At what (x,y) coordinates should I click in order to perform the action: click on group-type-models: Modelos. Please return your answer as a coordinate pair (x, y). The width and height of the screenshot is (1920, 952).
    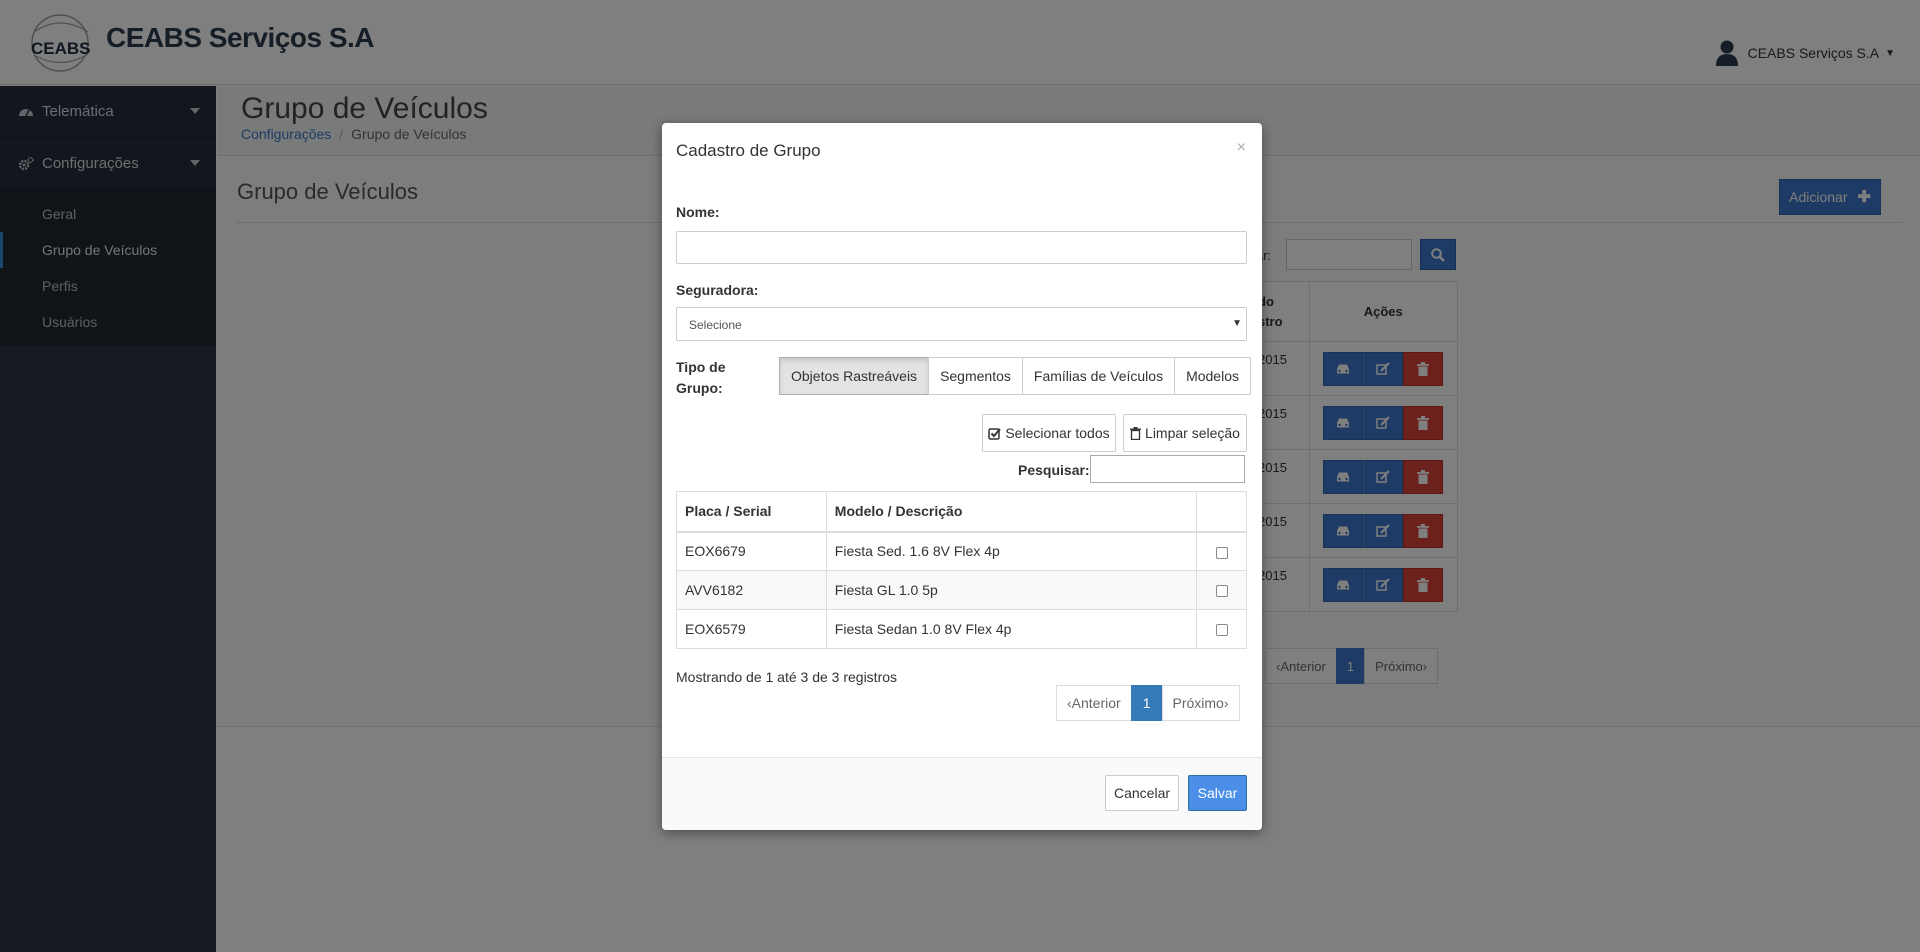
    Looking at the image, I should click on (1212, 376).